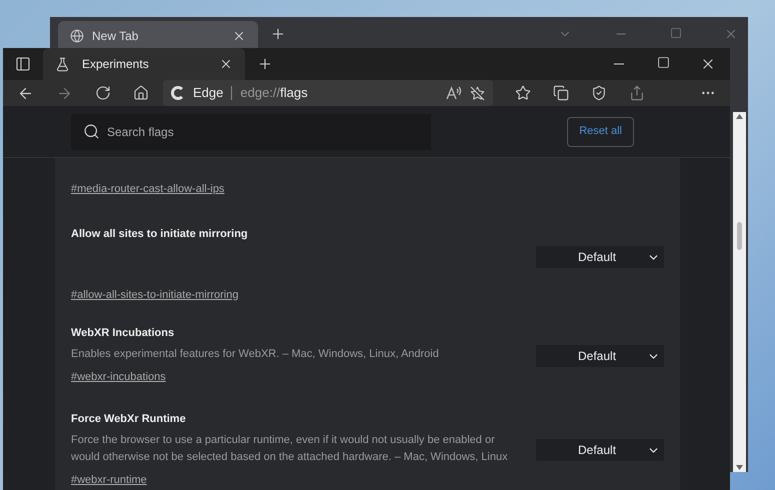 The image size is (775, 490). I want to click on browser-tab: New Tab, so click(158, 35).